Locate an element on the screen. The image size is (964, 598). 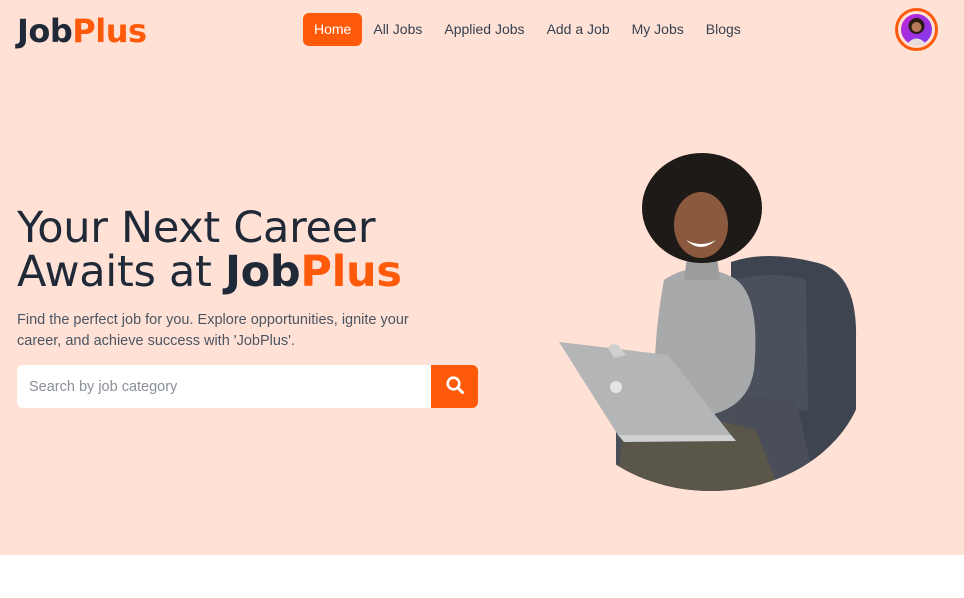
nav-all-jobs: All Jobs is located at coordinates (397, 29).